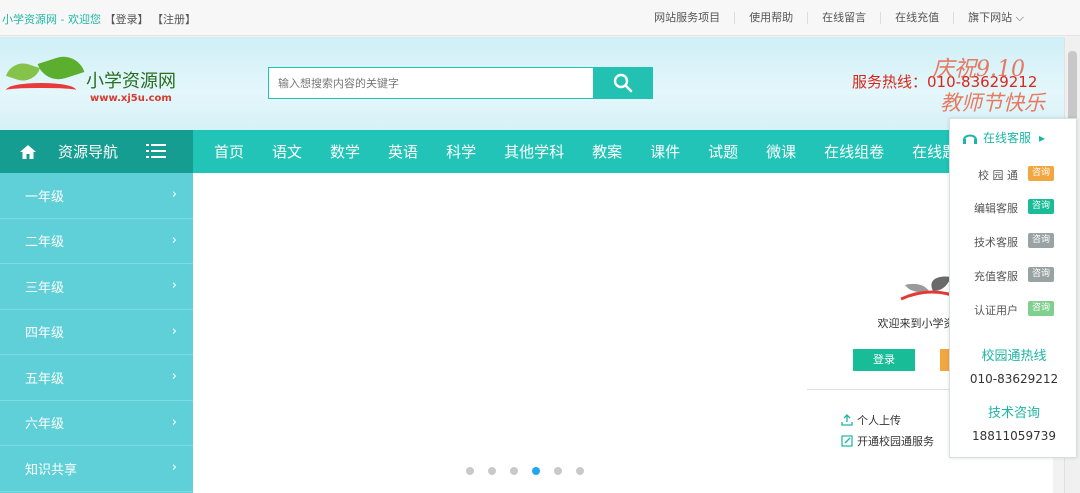  I want to click on nav-item-tests: 试题, so click(723, 151).